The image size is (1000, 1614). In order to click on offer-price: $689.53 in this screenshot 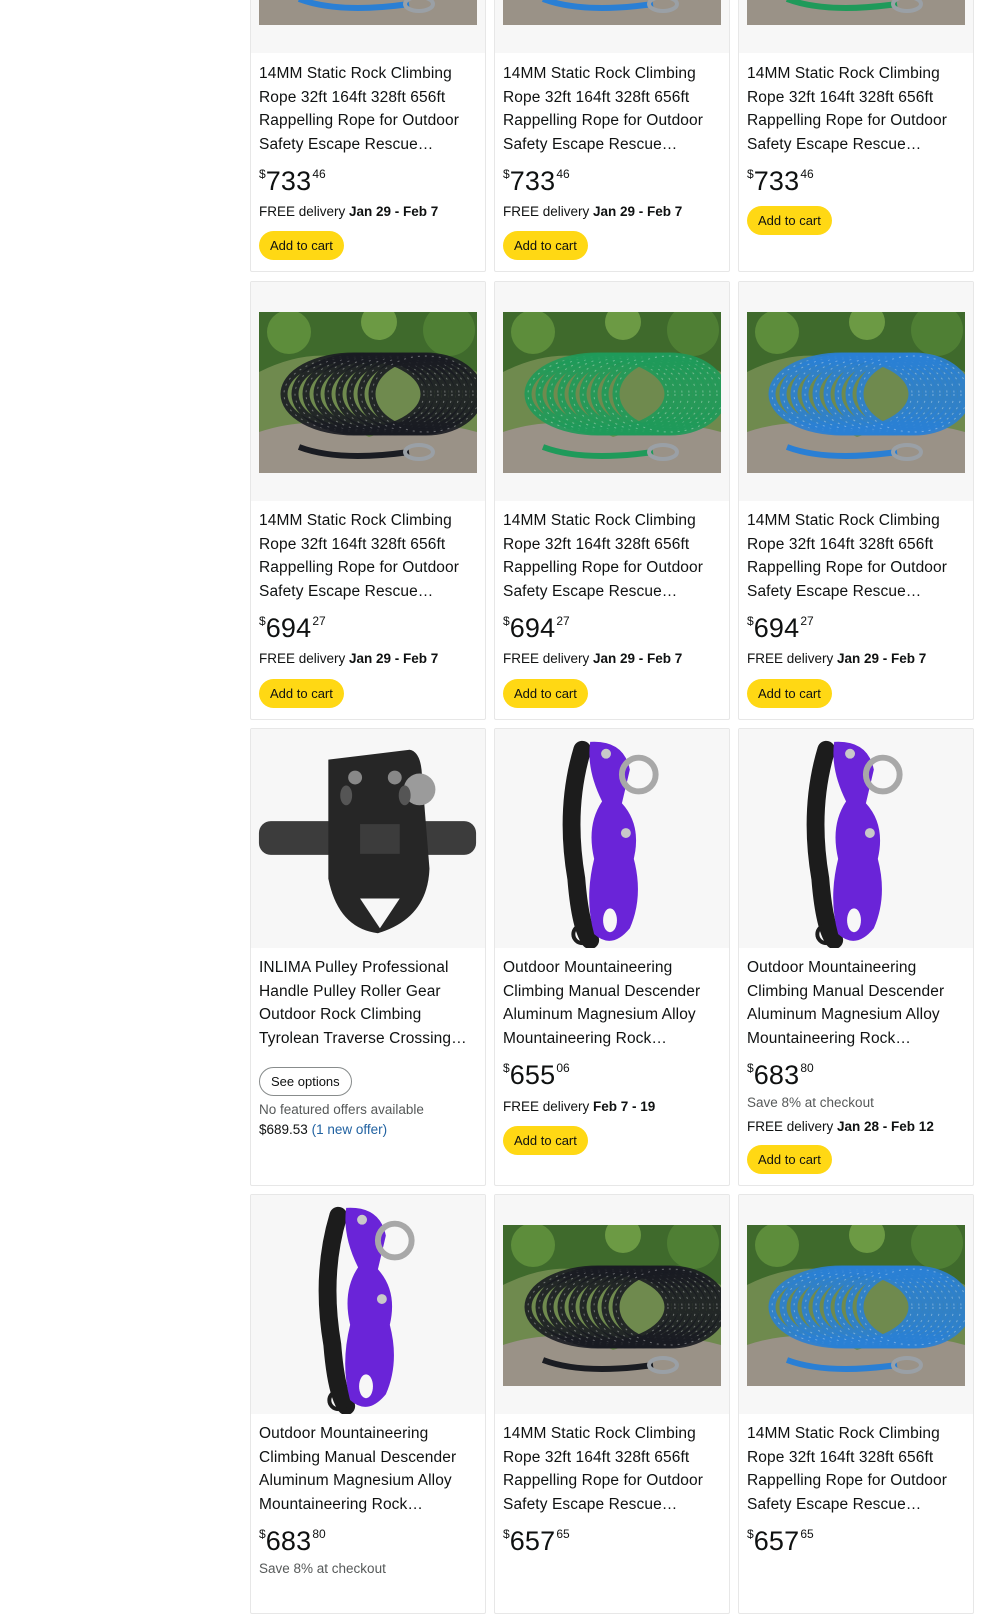, I will do `click(283, 1129)`.